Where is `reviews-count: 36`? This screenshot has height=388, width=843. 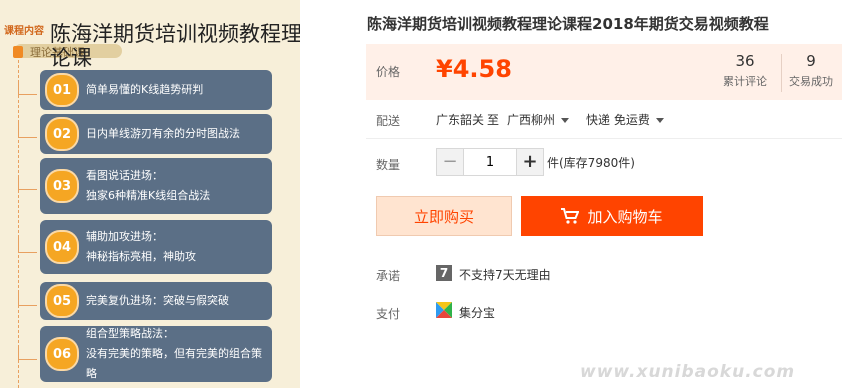
reviews-count: 36 is located at coordinates (745, 61).